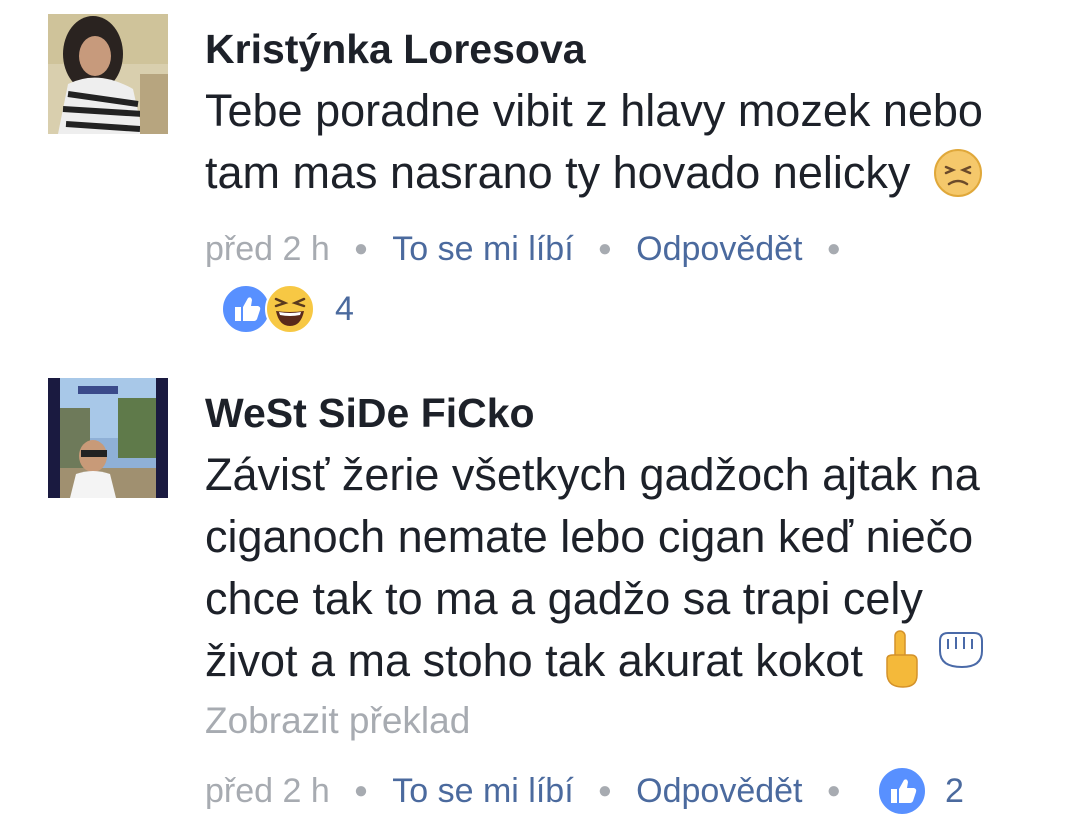  Describe the element at coordinates (534, 660) in the screenshot. I see `comment-text-line-content: život a ma stoho tak akurat kokot` at that location.